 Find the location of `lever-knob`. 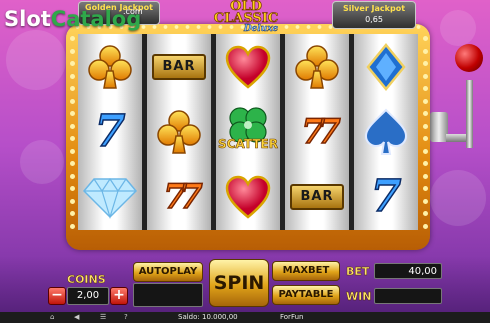

lever-knob is located at coordinates (469, 58).